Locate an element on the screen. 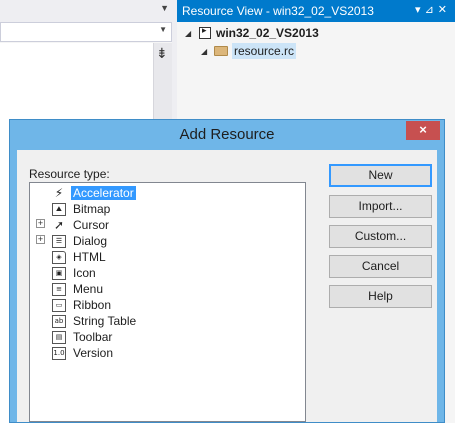  resource-view-titlebar: Resource View - win32_02_VS2013 ▾⊿✕ is located at coordinates (316, 11).